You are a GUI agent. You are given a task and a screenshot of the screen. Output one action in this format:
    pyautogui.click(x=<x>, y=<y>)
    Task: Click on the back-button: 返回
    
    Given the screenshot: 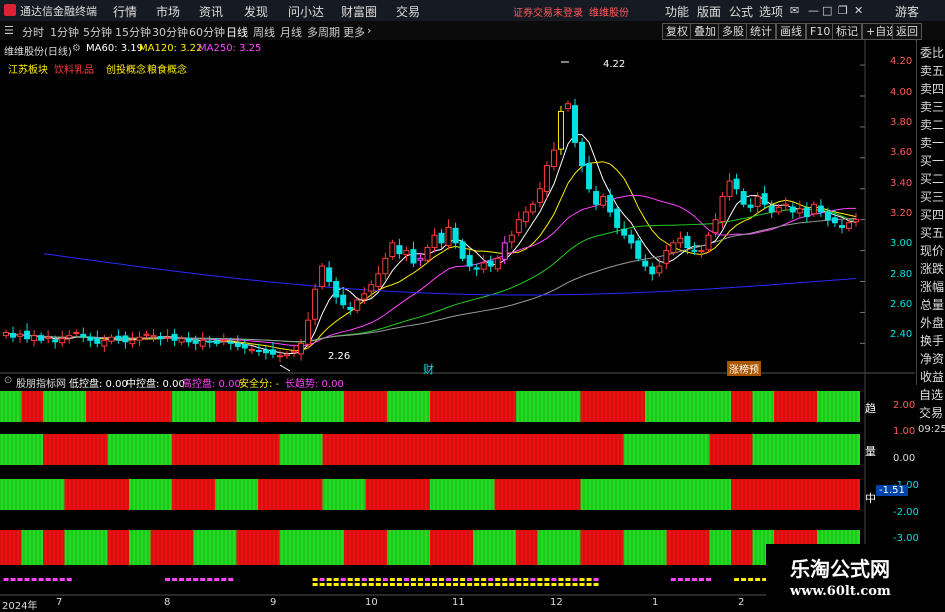 What is the action you would take?
    pyautogui.click(x=907, y=31)
    